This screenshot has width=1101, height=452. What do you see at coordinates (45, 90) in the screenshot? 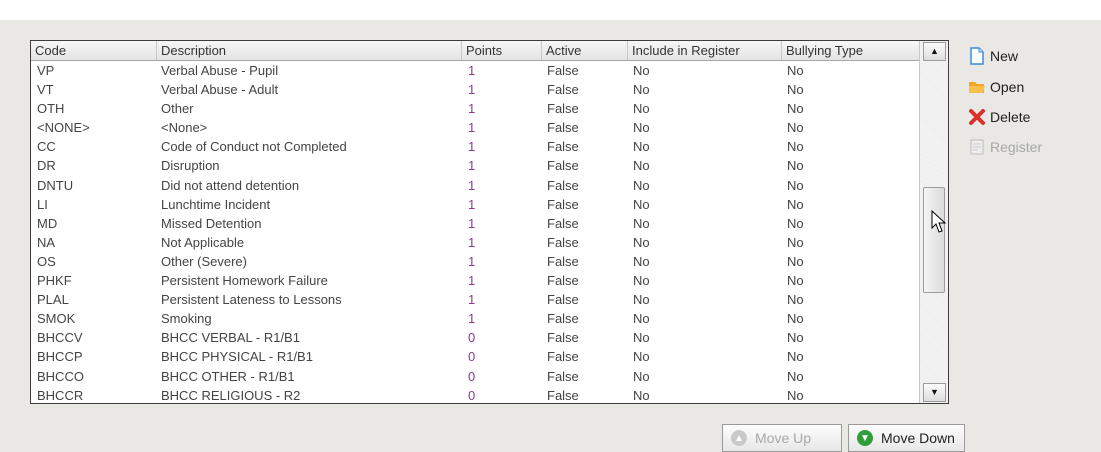
I see `cell-code: VT` at bounding box center [45, 90].